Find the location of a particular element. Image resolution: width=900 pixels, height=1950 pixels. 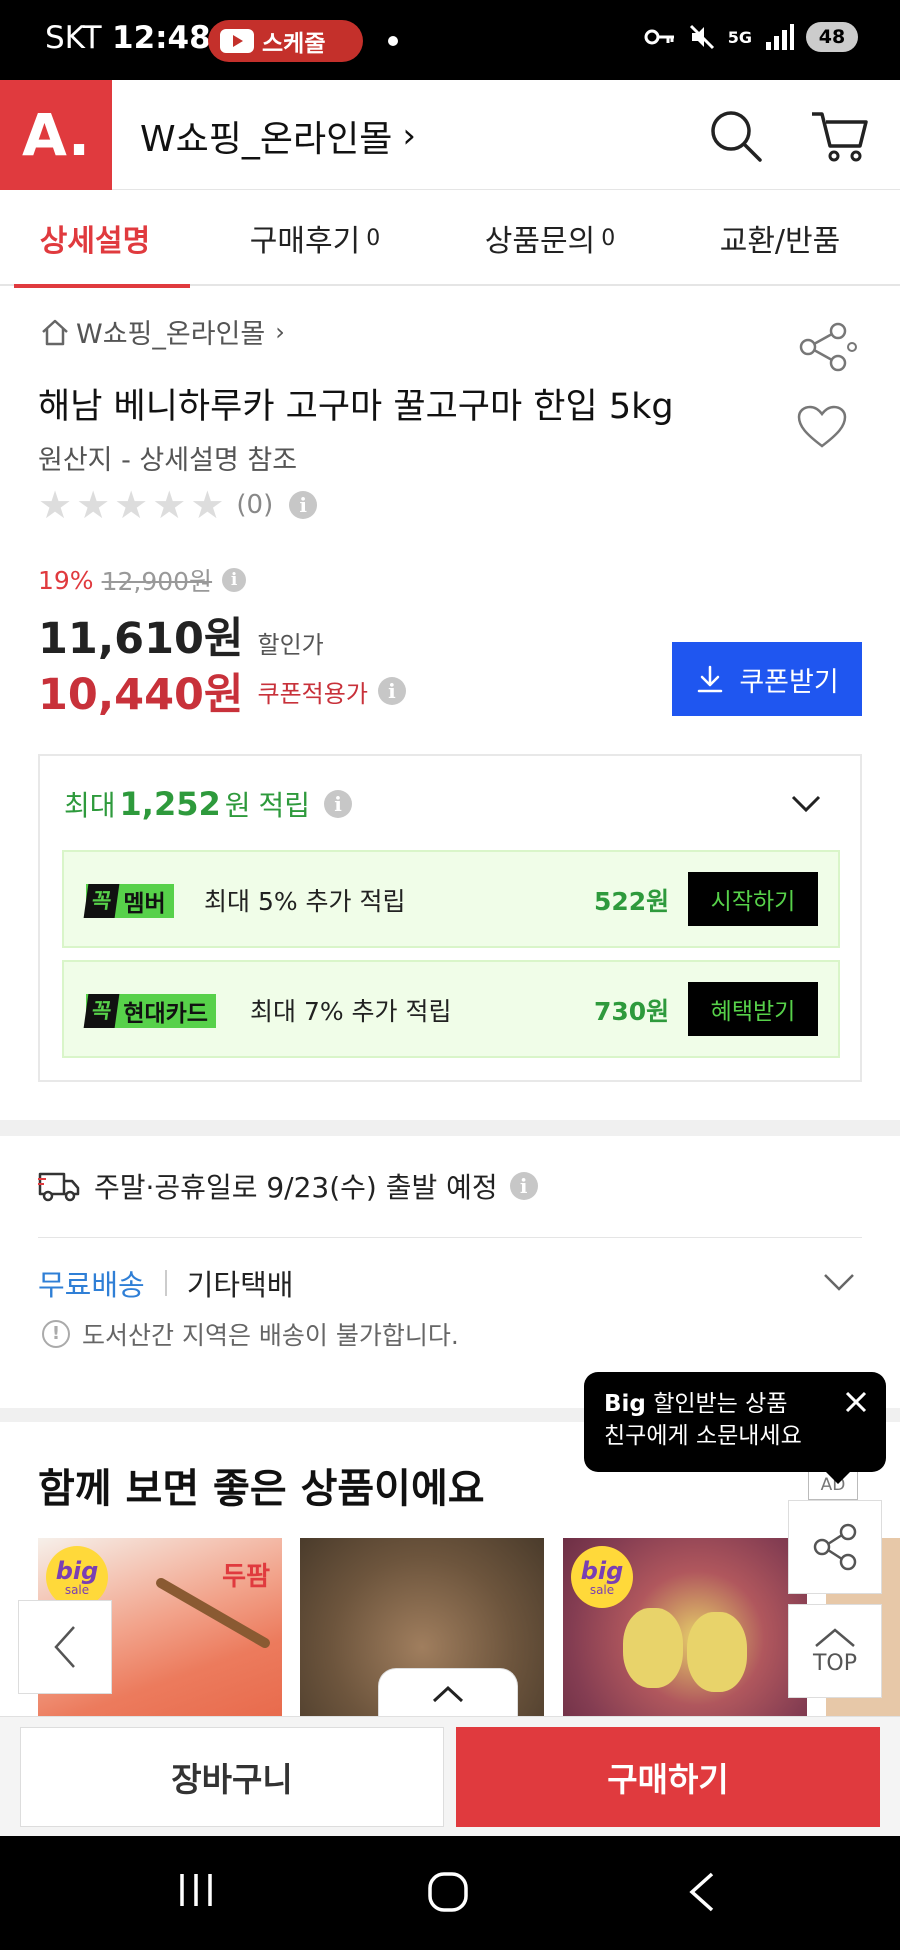

chevron-up-icon is located at coordinates (835, 1637).